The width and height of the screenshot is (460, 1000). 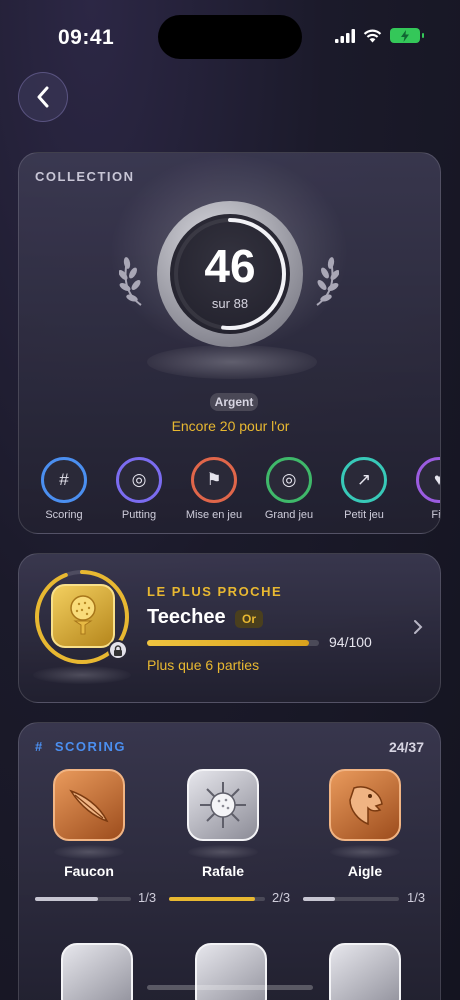 I want to click on badge-item: Rafale, so click(x=223, y=824).